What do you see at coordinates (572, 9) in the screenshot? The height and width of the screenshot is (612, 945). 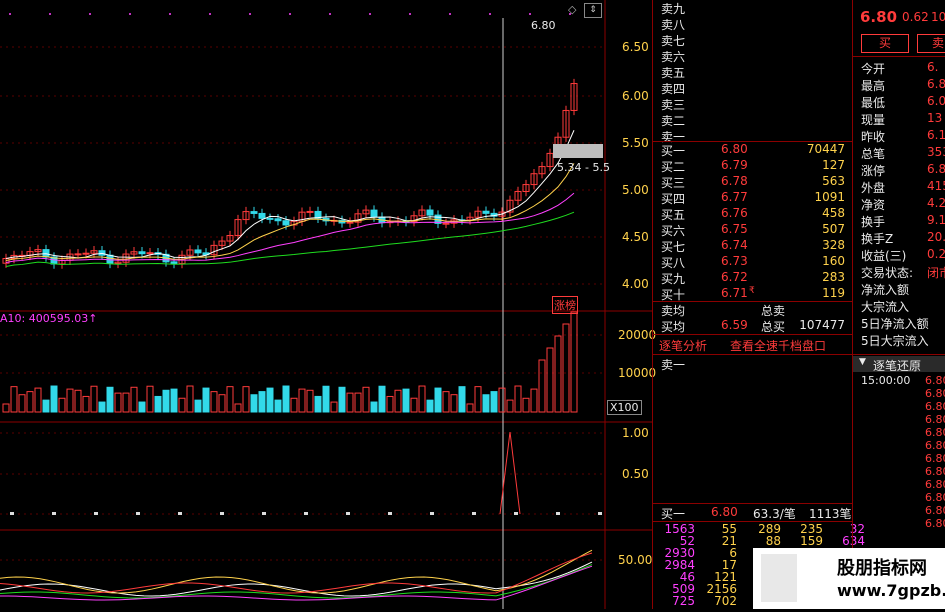 I see `diamond-icon: ◇` at bounding box center [572, 9].